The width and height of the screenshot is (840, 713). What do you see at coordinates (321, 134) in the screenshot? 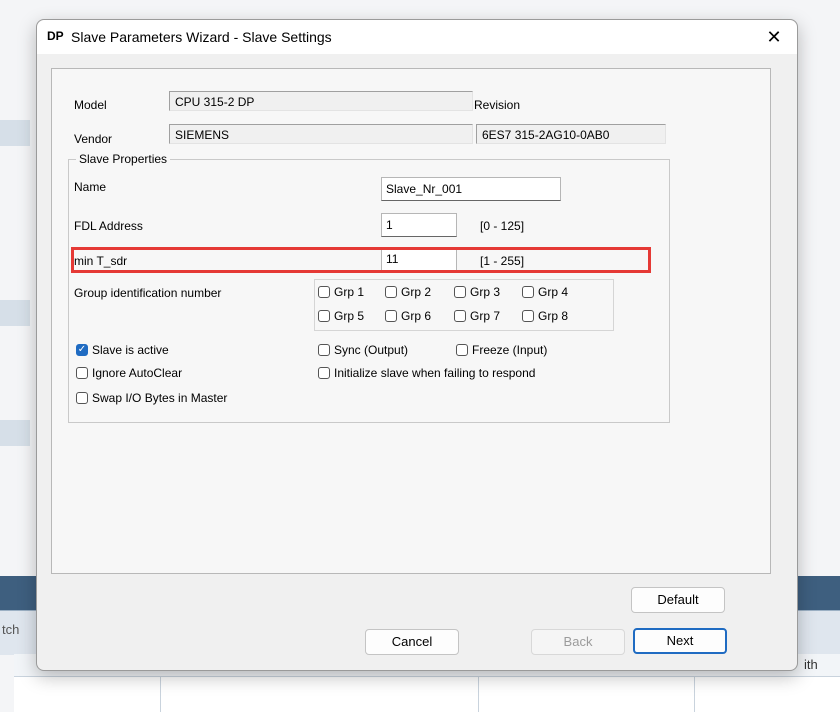
I see `vendor-field: SIEMENS` at bounding box center [321, 134].